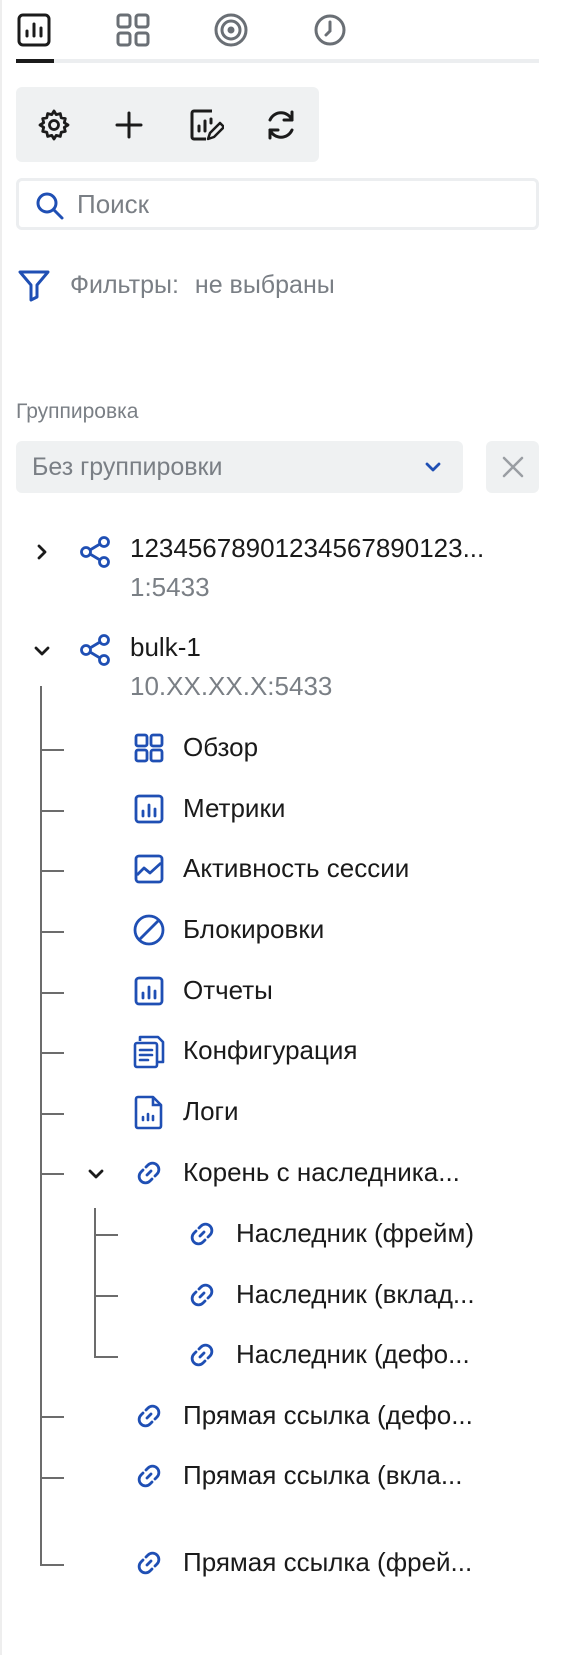 Image resolution: width=585 pixels, height=1655 pixels. I want to click on collapse-root-toggle, so click(96, 1174).